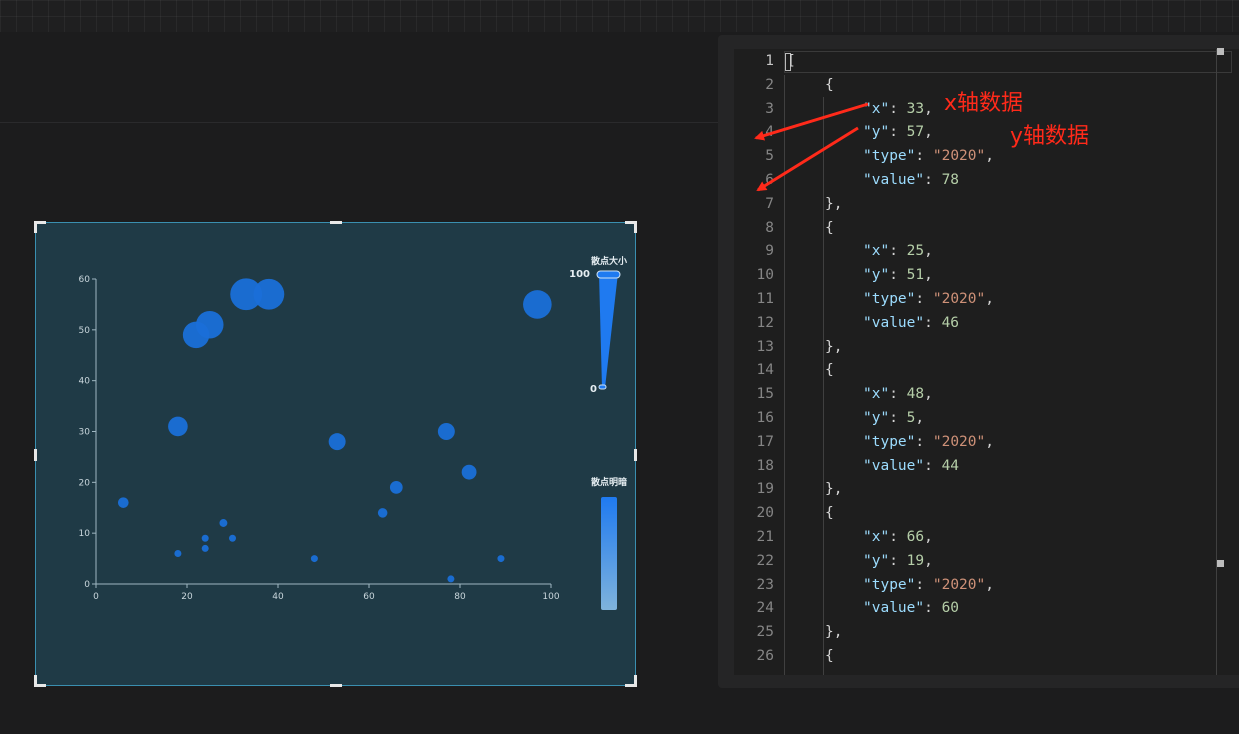 The image size is (1239, 734). Describe the element at coordinates (336, 685) in the screenshot. I see `resize-handle-bottom` at that location.